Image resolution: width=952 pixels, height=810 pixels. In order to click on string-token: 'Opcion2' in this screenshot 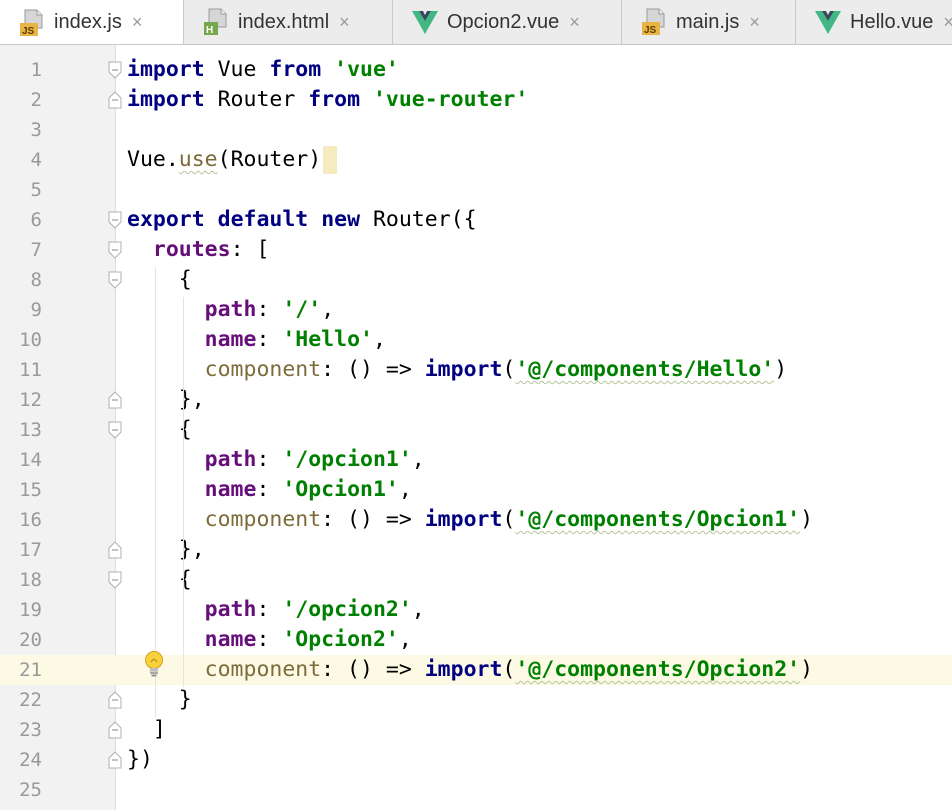, I will do `click(340, 639)`.